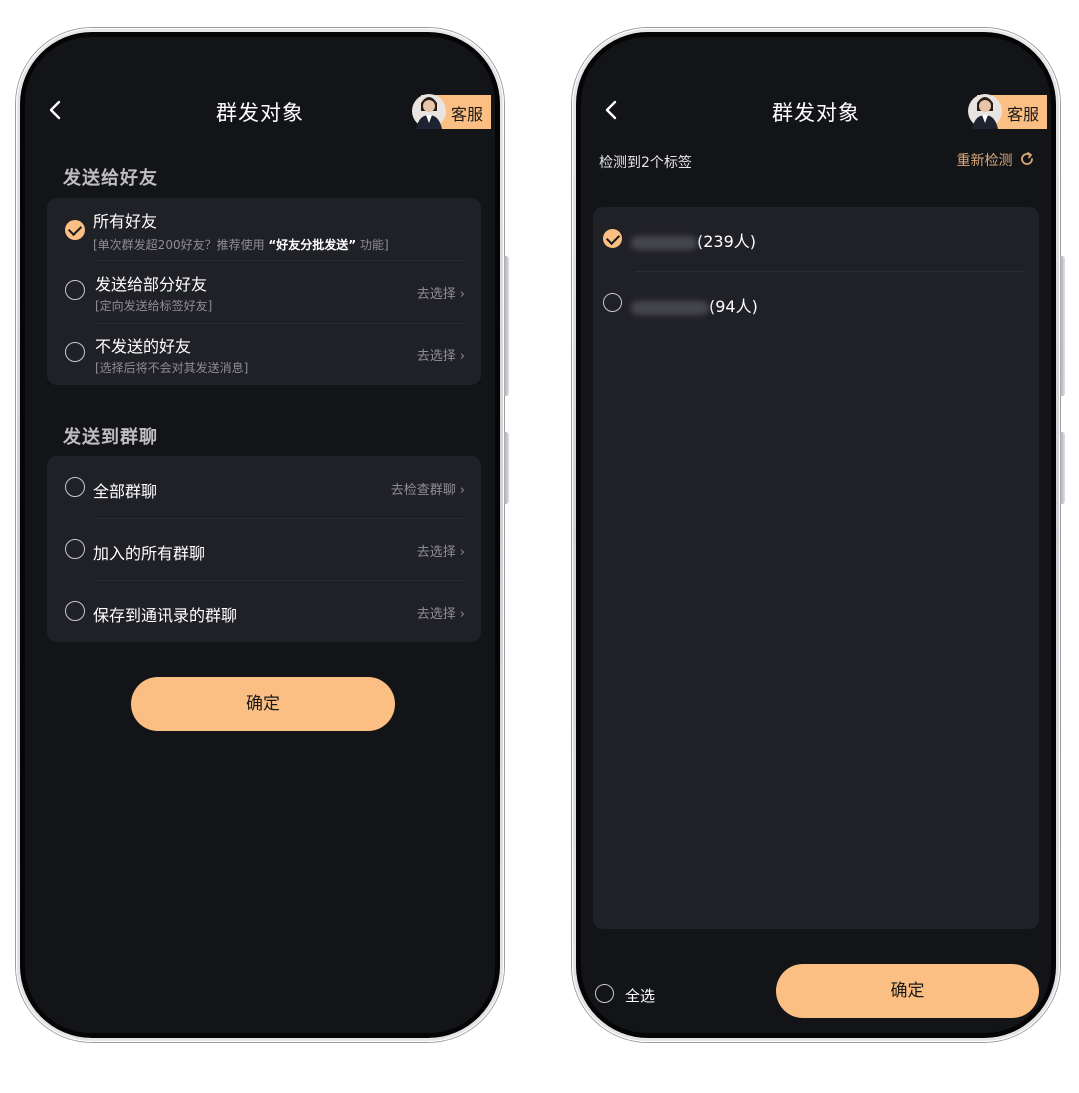 The image size is (1079, 1093). Describe the element at coordinates (816, 304) in the screenshot. I see `tag-item: (94人)` at that location.